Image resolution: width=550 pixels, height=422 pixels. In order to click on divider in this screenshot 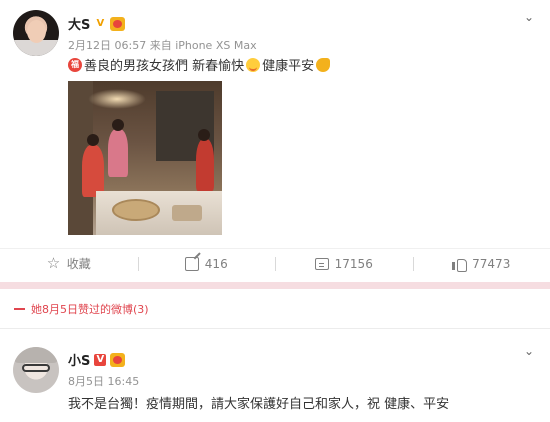, I will do `click(275, 328)`.